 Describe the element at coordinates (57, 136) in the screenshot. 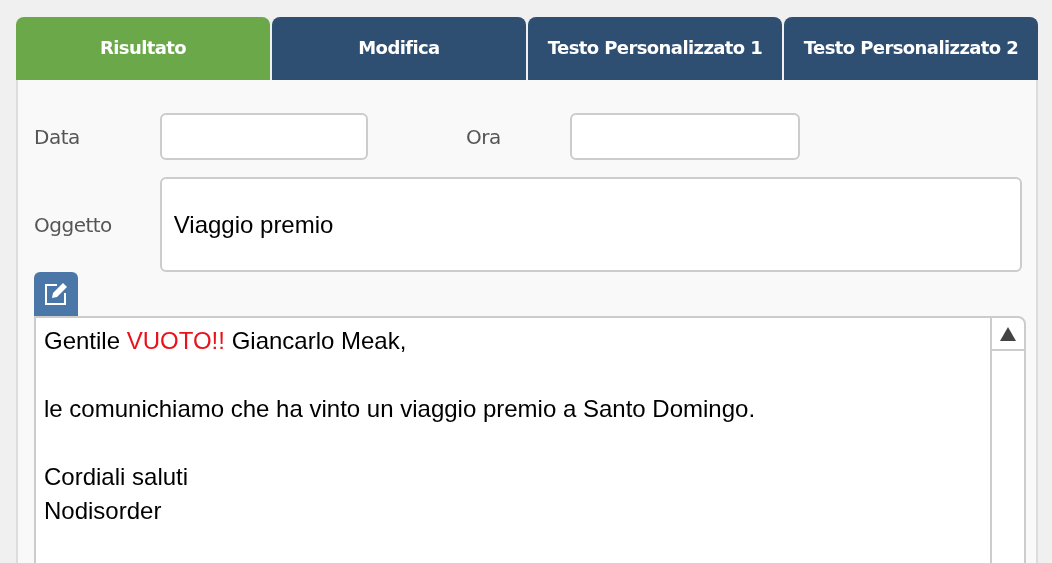

I see `date-label: Data` at that location.